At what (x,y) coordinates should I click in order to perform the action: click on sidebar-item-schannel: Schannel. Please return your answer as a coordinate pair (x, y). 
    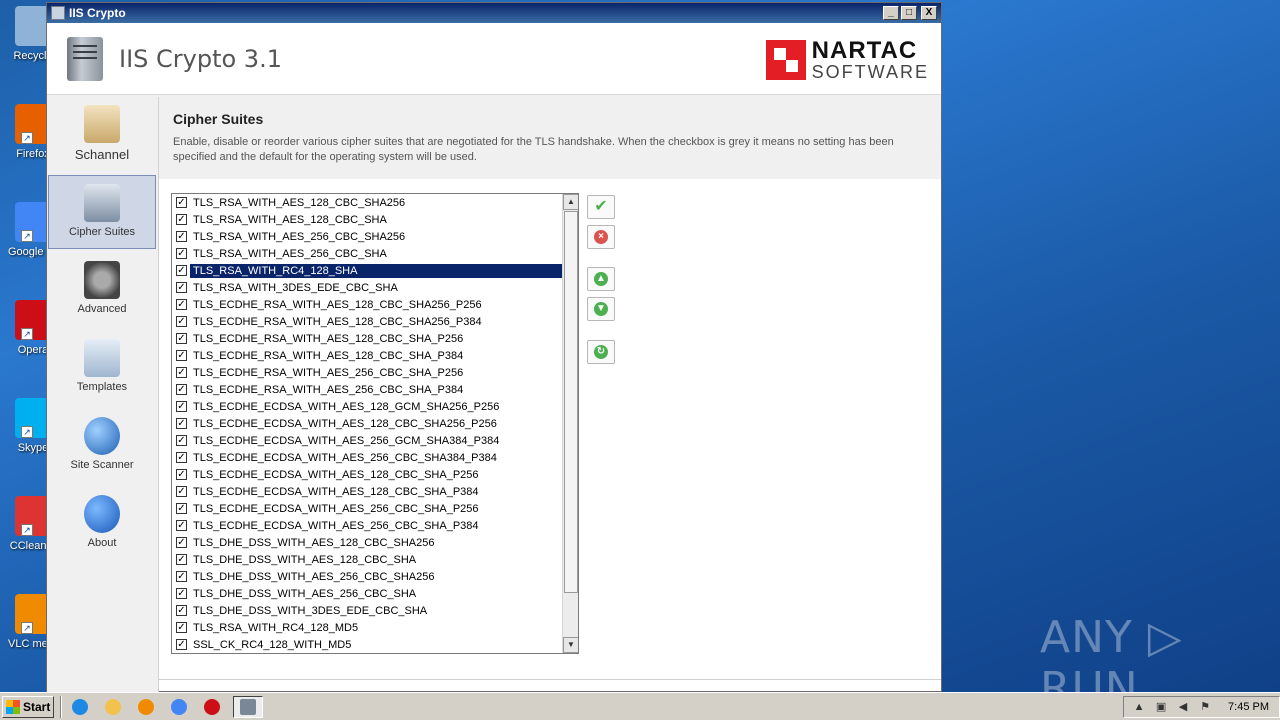
    Looking at the image, I should click on (102, 134).